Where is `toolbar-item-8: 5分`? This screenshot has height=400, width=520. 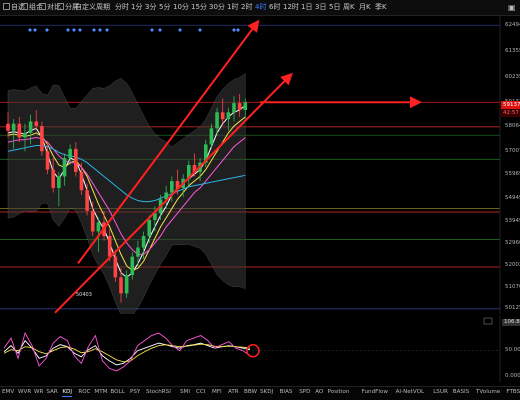
toolbar-item-8: 5分 is located at coordinates (164, 7).